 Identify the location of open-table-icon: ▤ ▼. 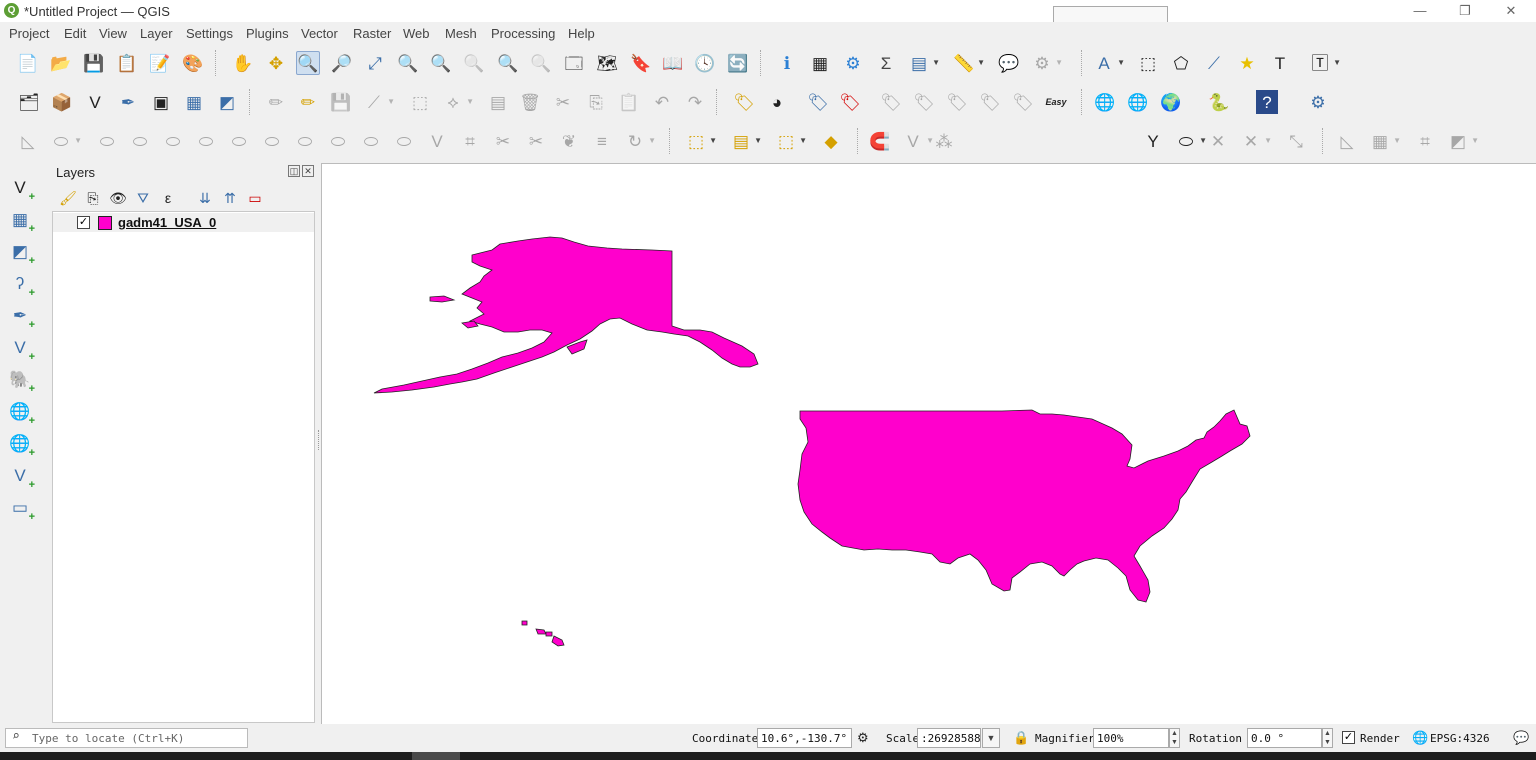
(923, 63).